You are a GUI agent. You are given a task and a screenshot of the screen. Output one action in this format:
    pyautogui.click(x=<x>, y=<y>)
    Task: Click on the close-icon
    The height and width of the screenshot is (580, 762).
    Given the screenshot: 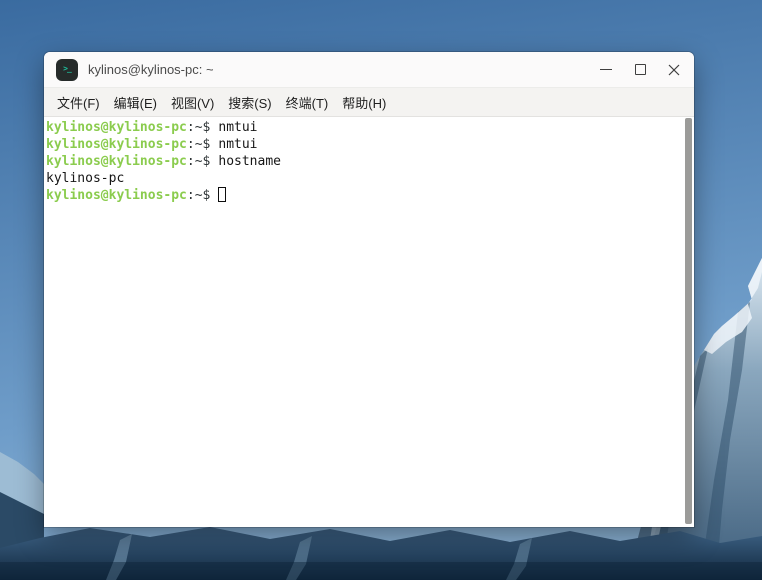 What is the action you would take?
    pyautogui.click(x=674, y=69)
    